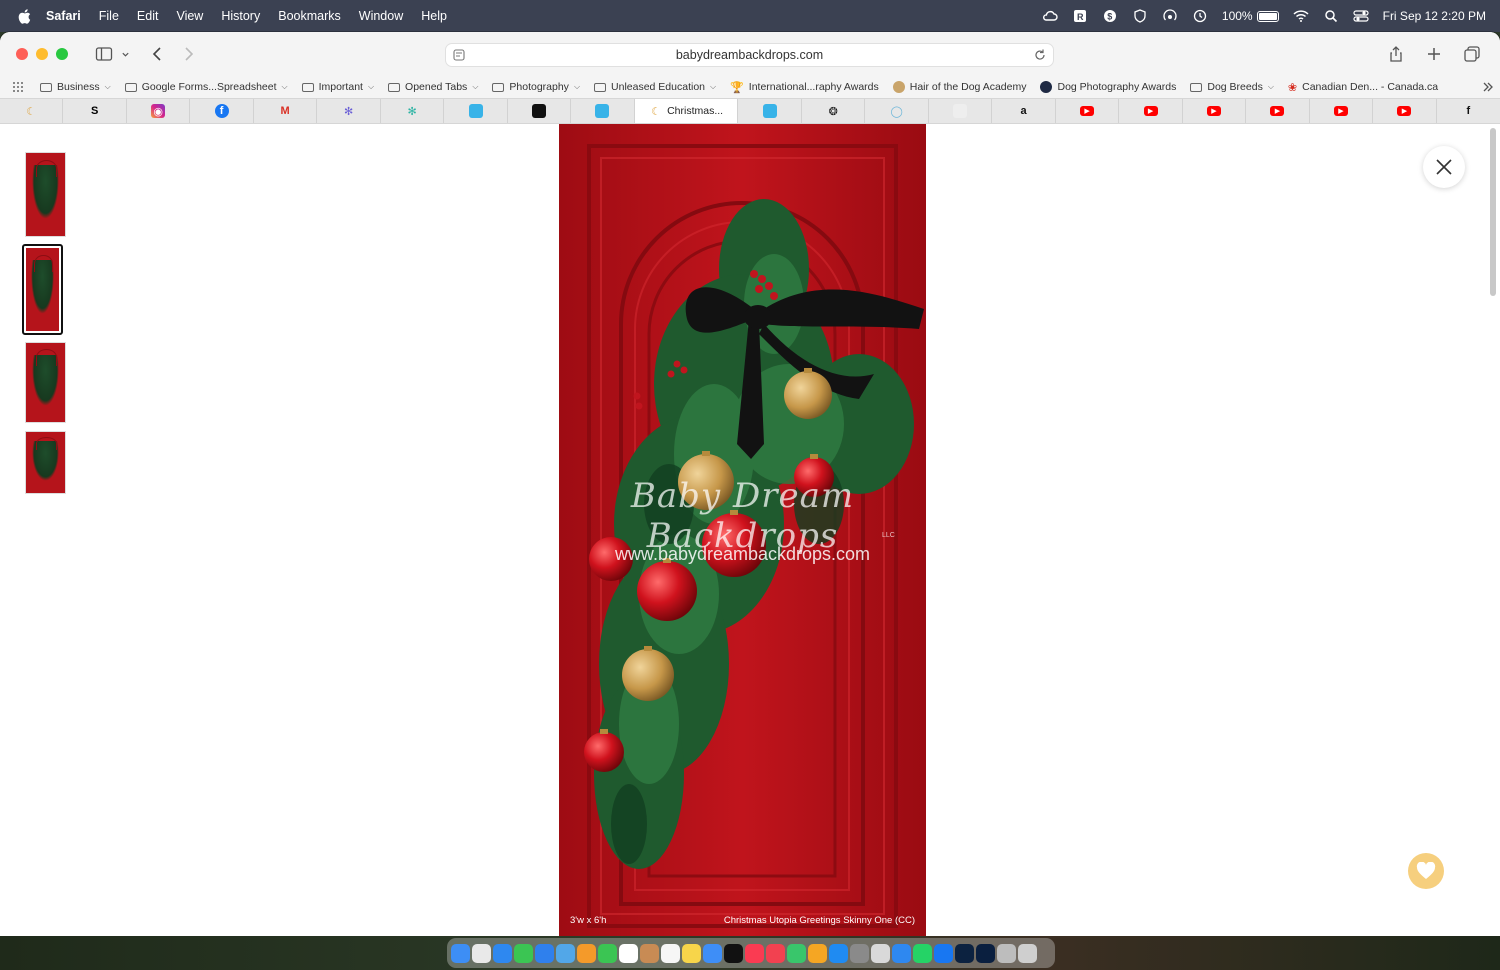 The width and height of the screenshot is (1500, 970). I want to click on tab-openai: ❂, so click(834, 111).